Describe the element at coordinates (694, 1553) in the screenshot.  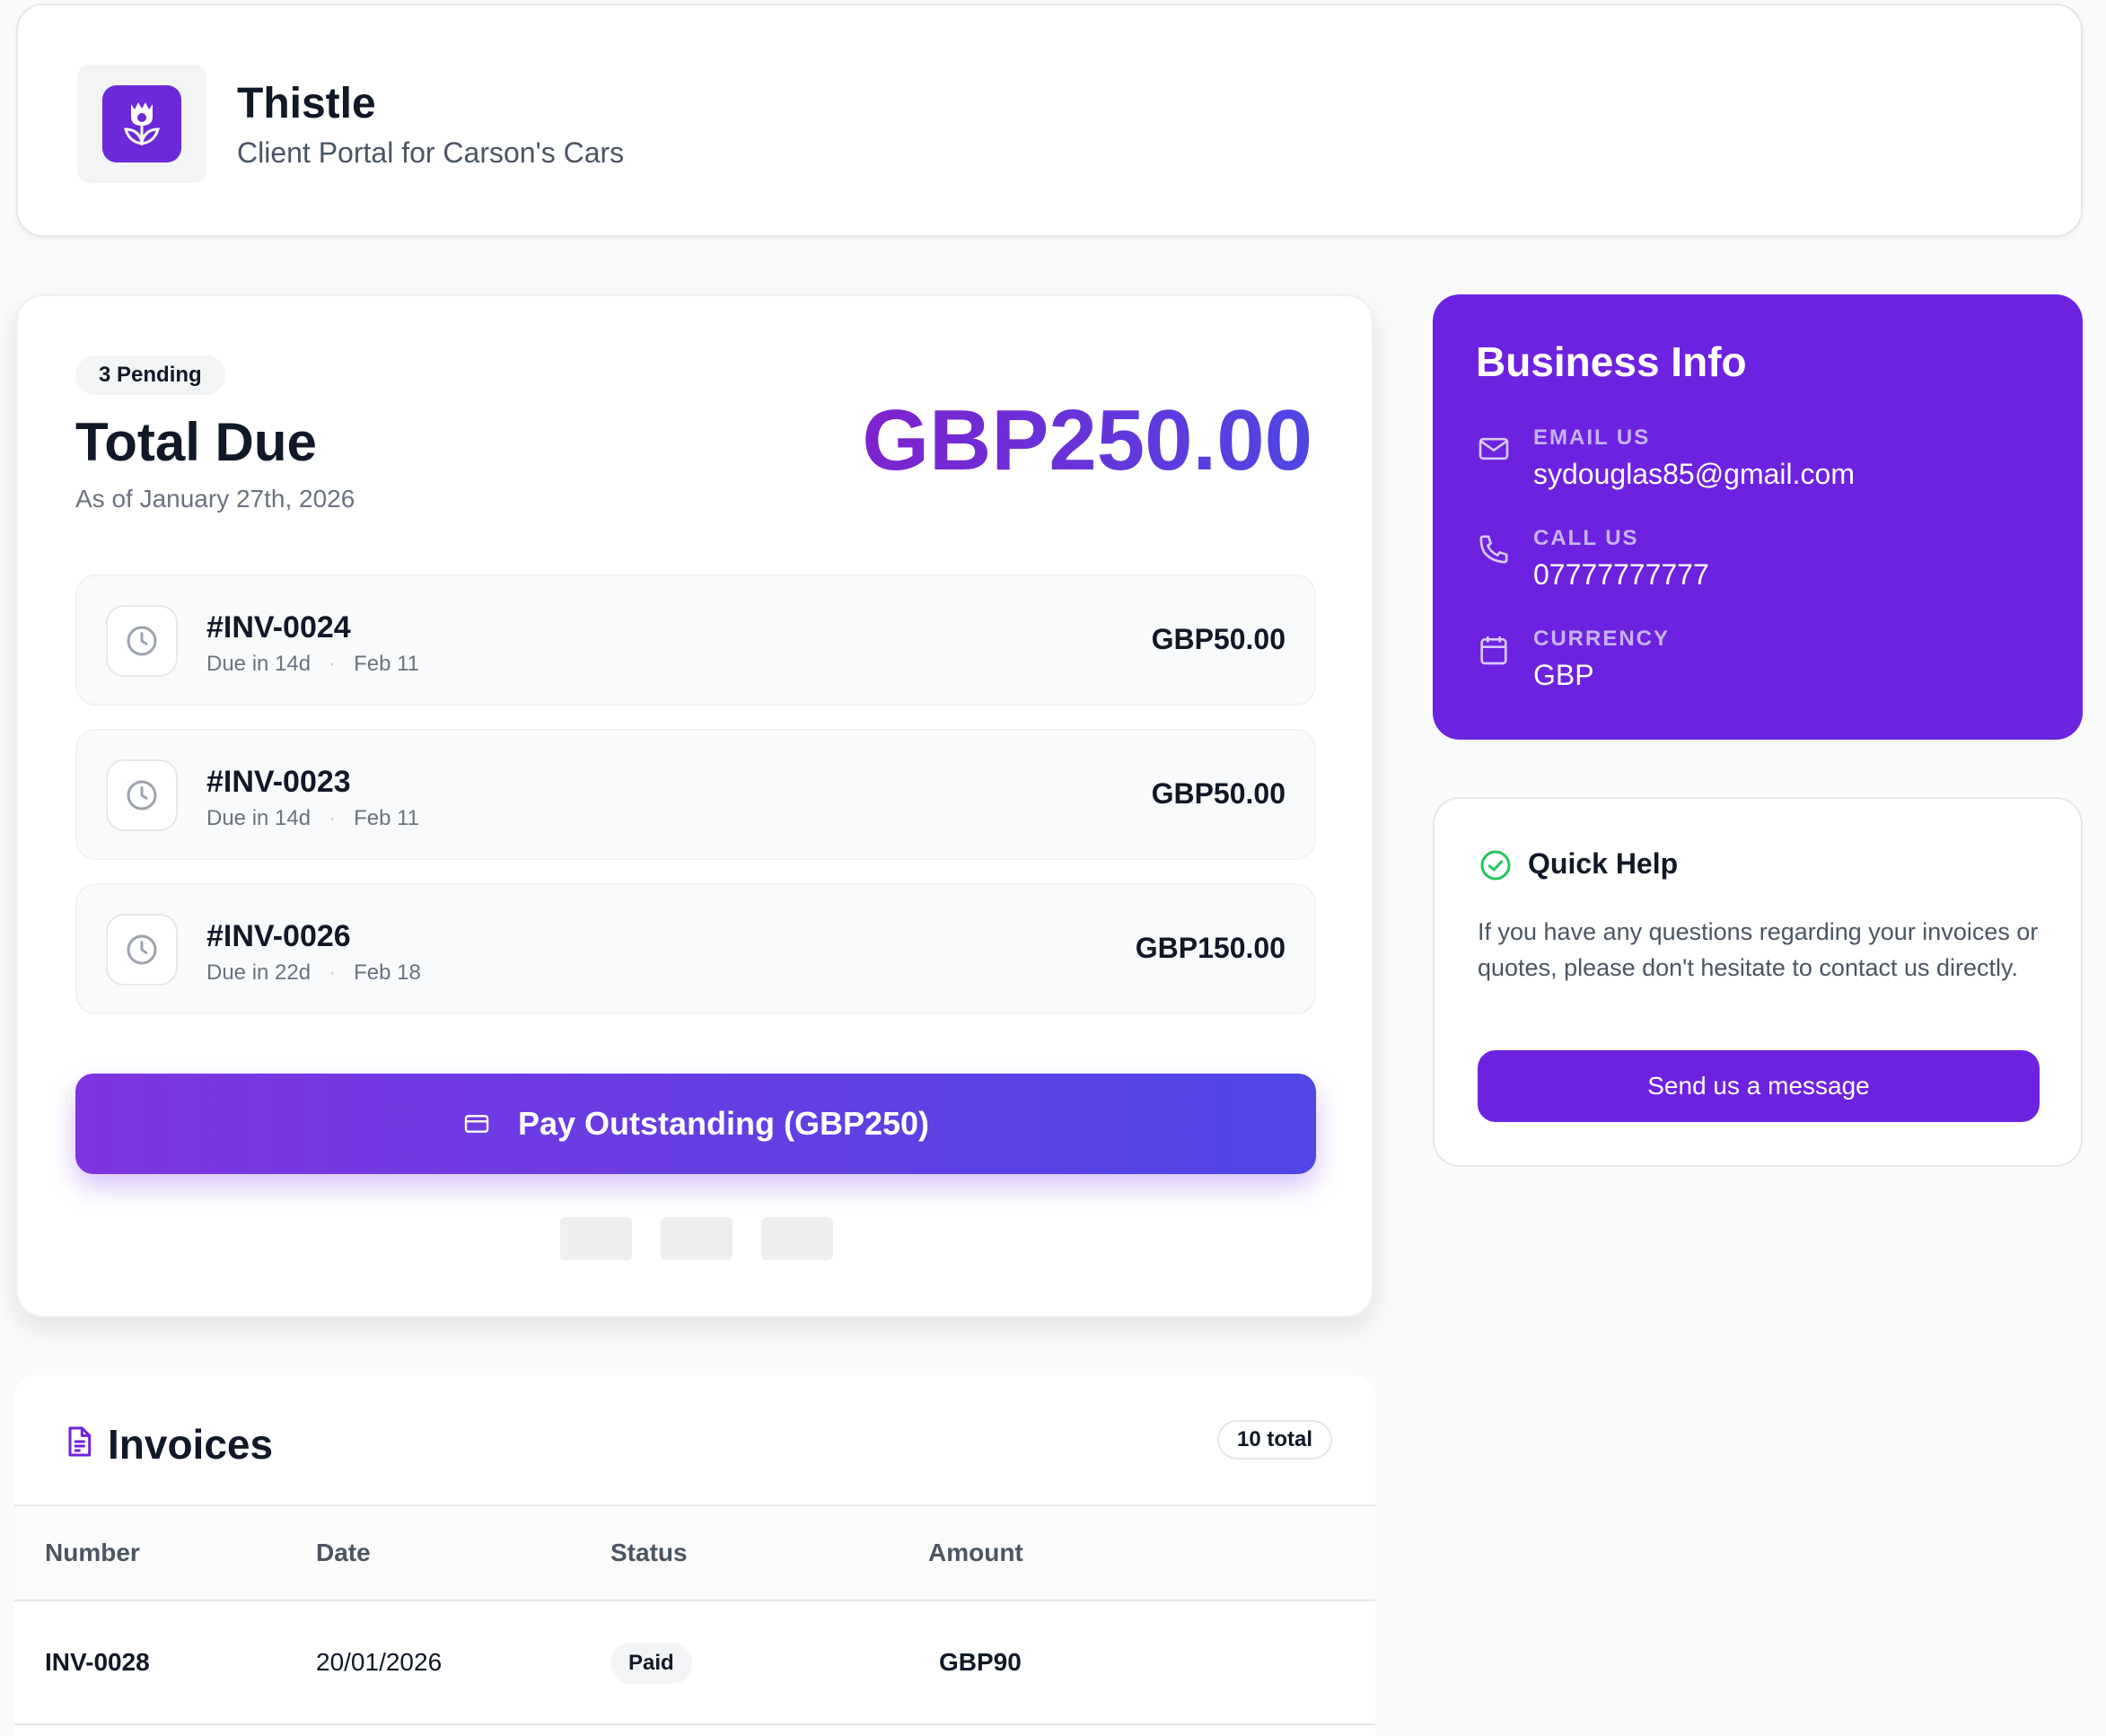
I see `invoices-table-header: Number Date Status Amount` at that location.